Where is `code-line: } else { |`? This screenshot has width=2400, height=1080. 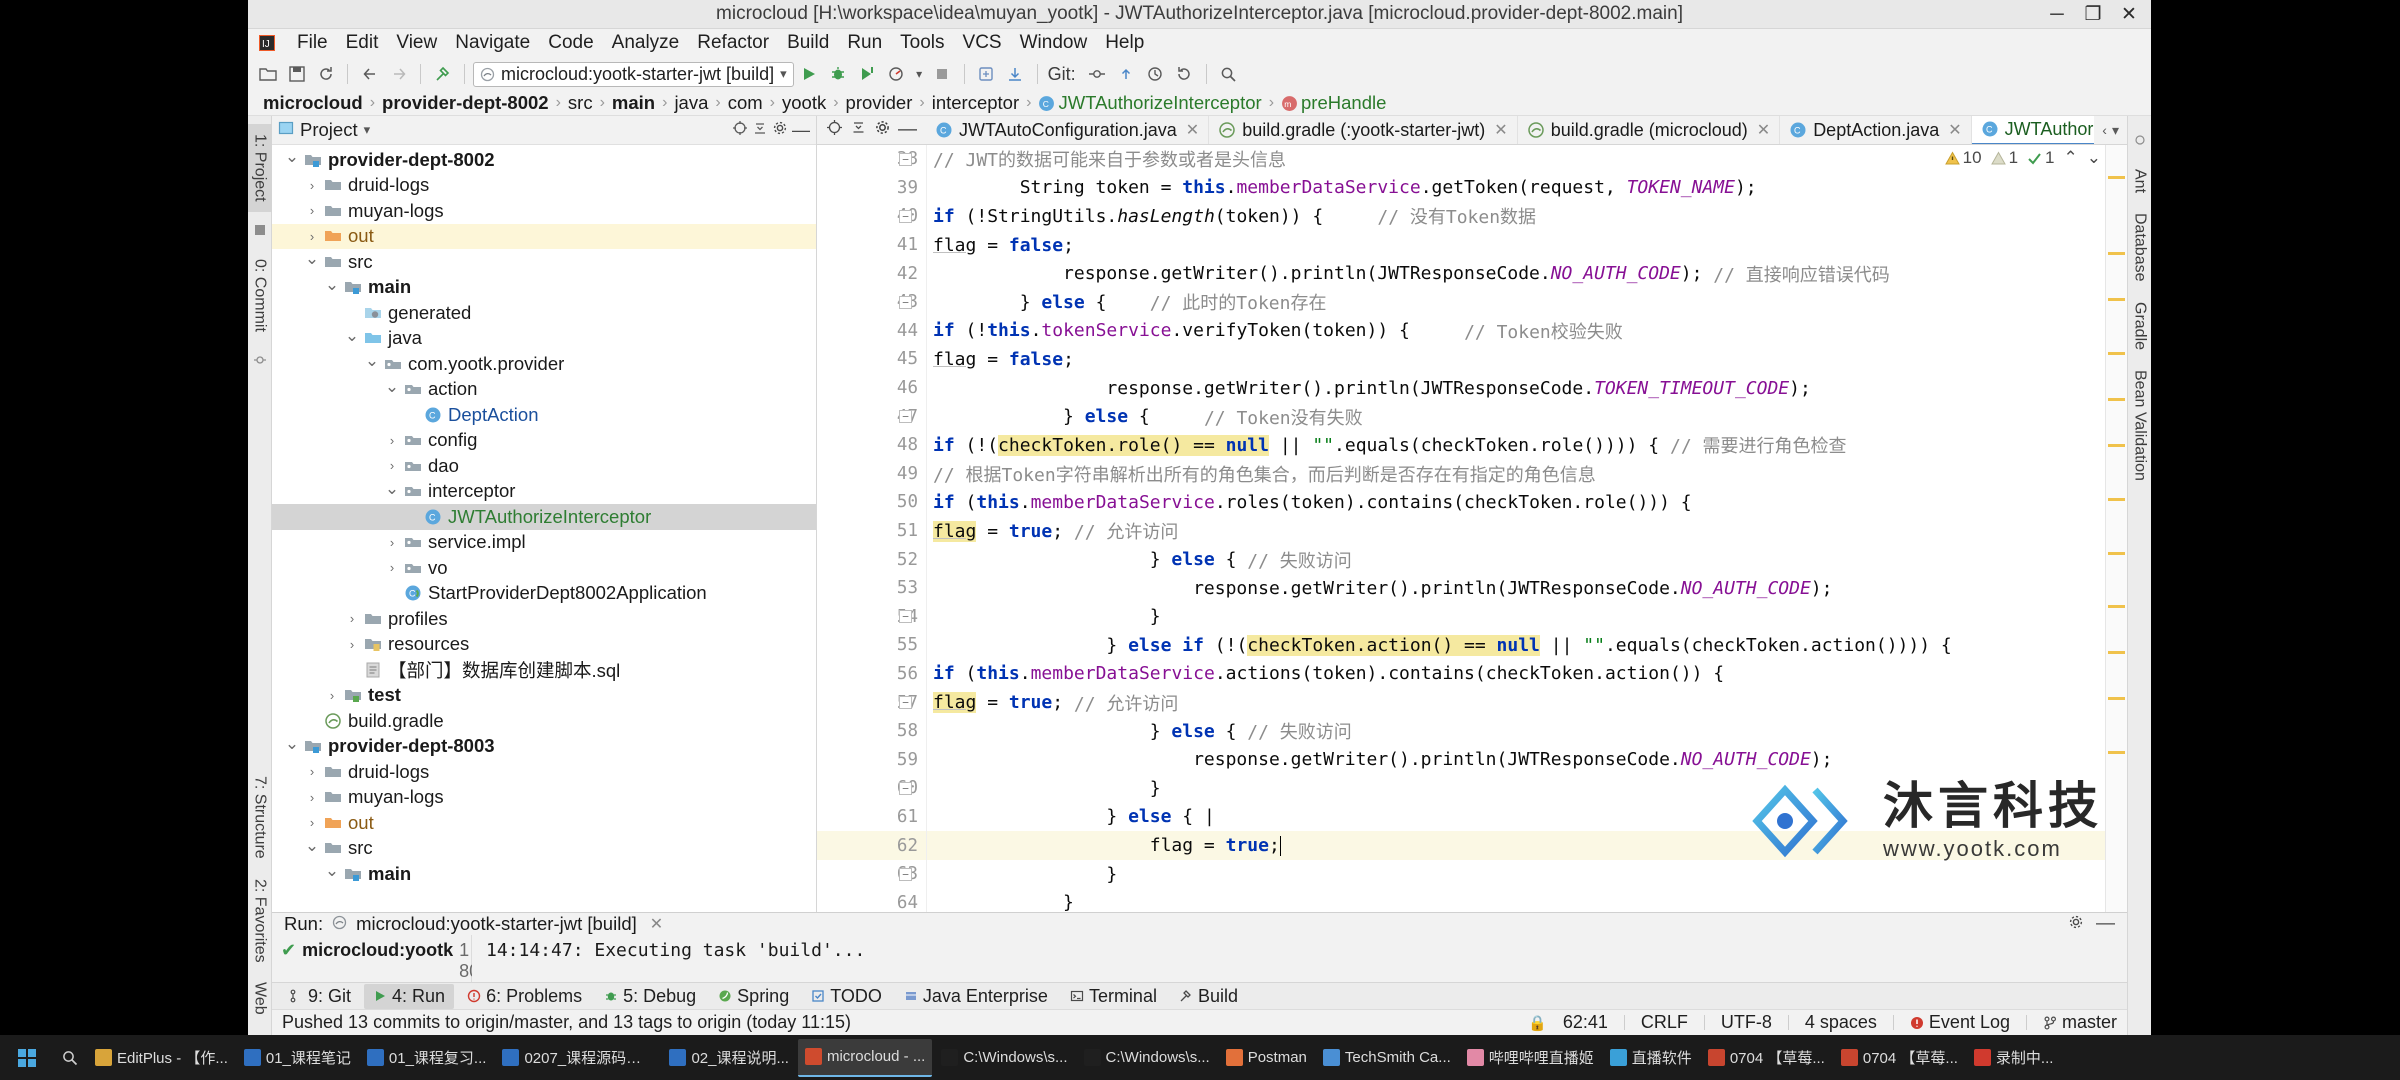 code-line: } else { | is located at coordinates (1516, 817).